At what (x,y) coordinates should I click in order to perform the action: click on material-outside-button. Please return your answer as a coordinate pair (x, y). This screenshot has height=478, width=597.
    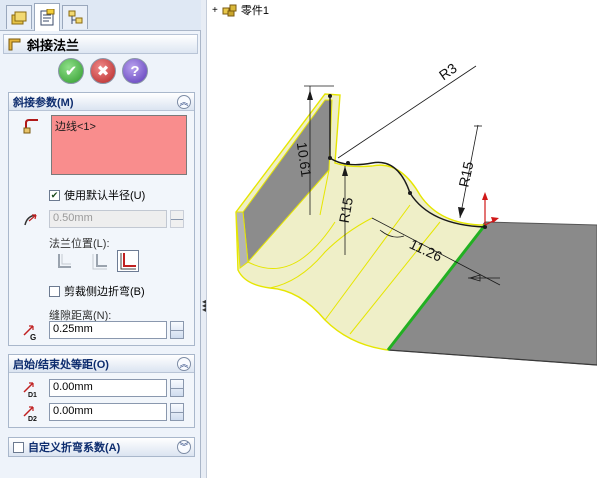
    Looking at the image, I should click on (100, 261).